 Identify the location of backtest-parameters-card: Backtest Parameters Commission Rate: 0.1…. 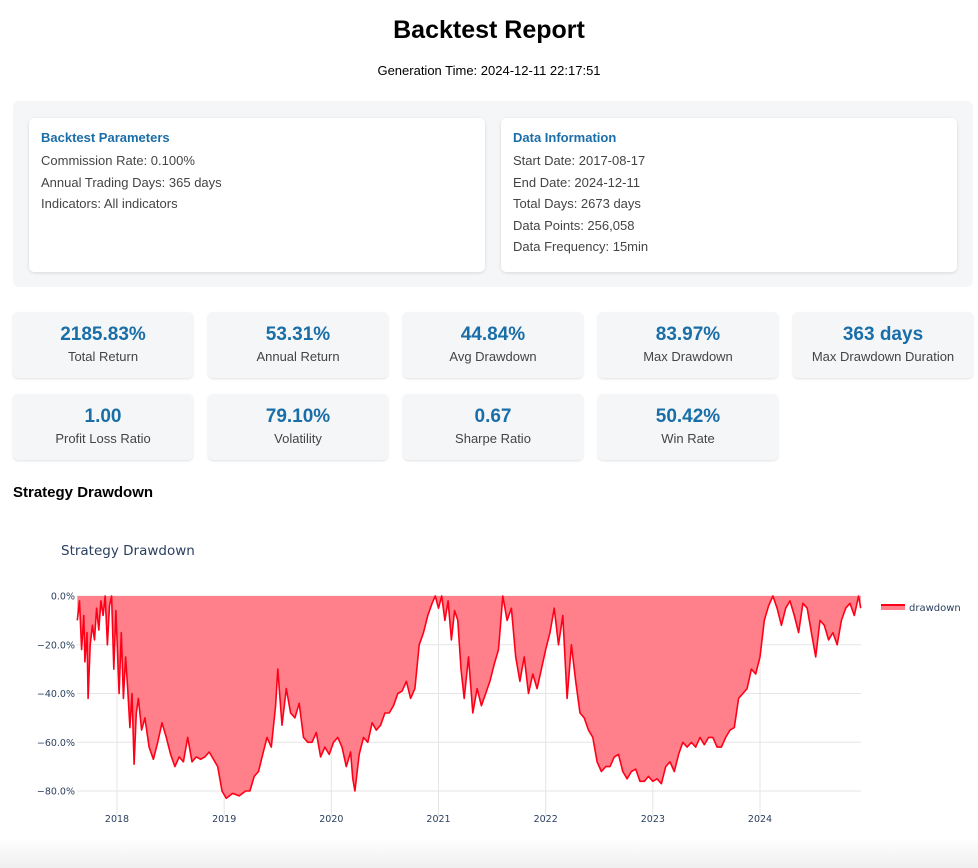
(257, 195).